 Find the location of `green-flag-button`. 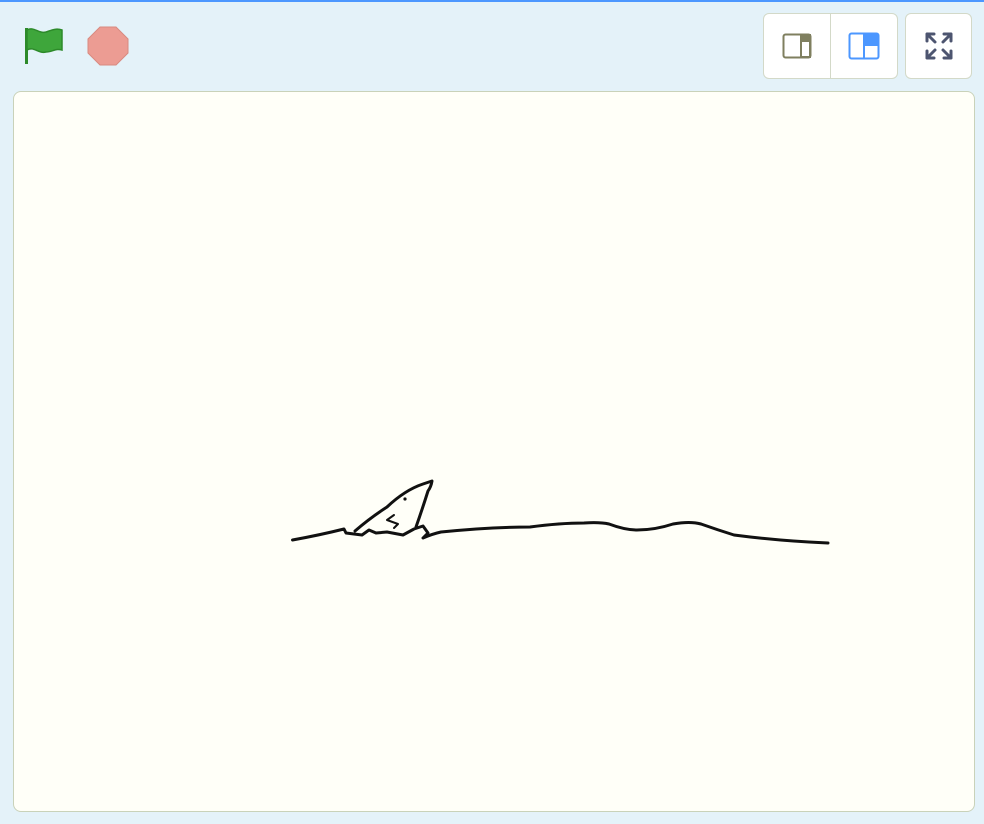

green-flag-button is located at coordinates (44, 46).